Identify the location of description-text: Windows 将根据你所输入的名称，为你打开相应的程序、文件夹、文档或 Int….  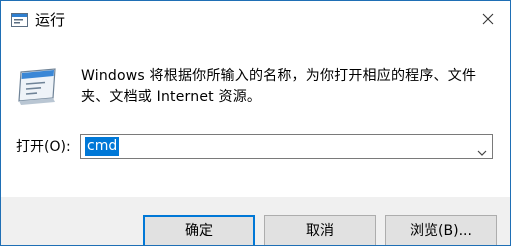
(279, 86).